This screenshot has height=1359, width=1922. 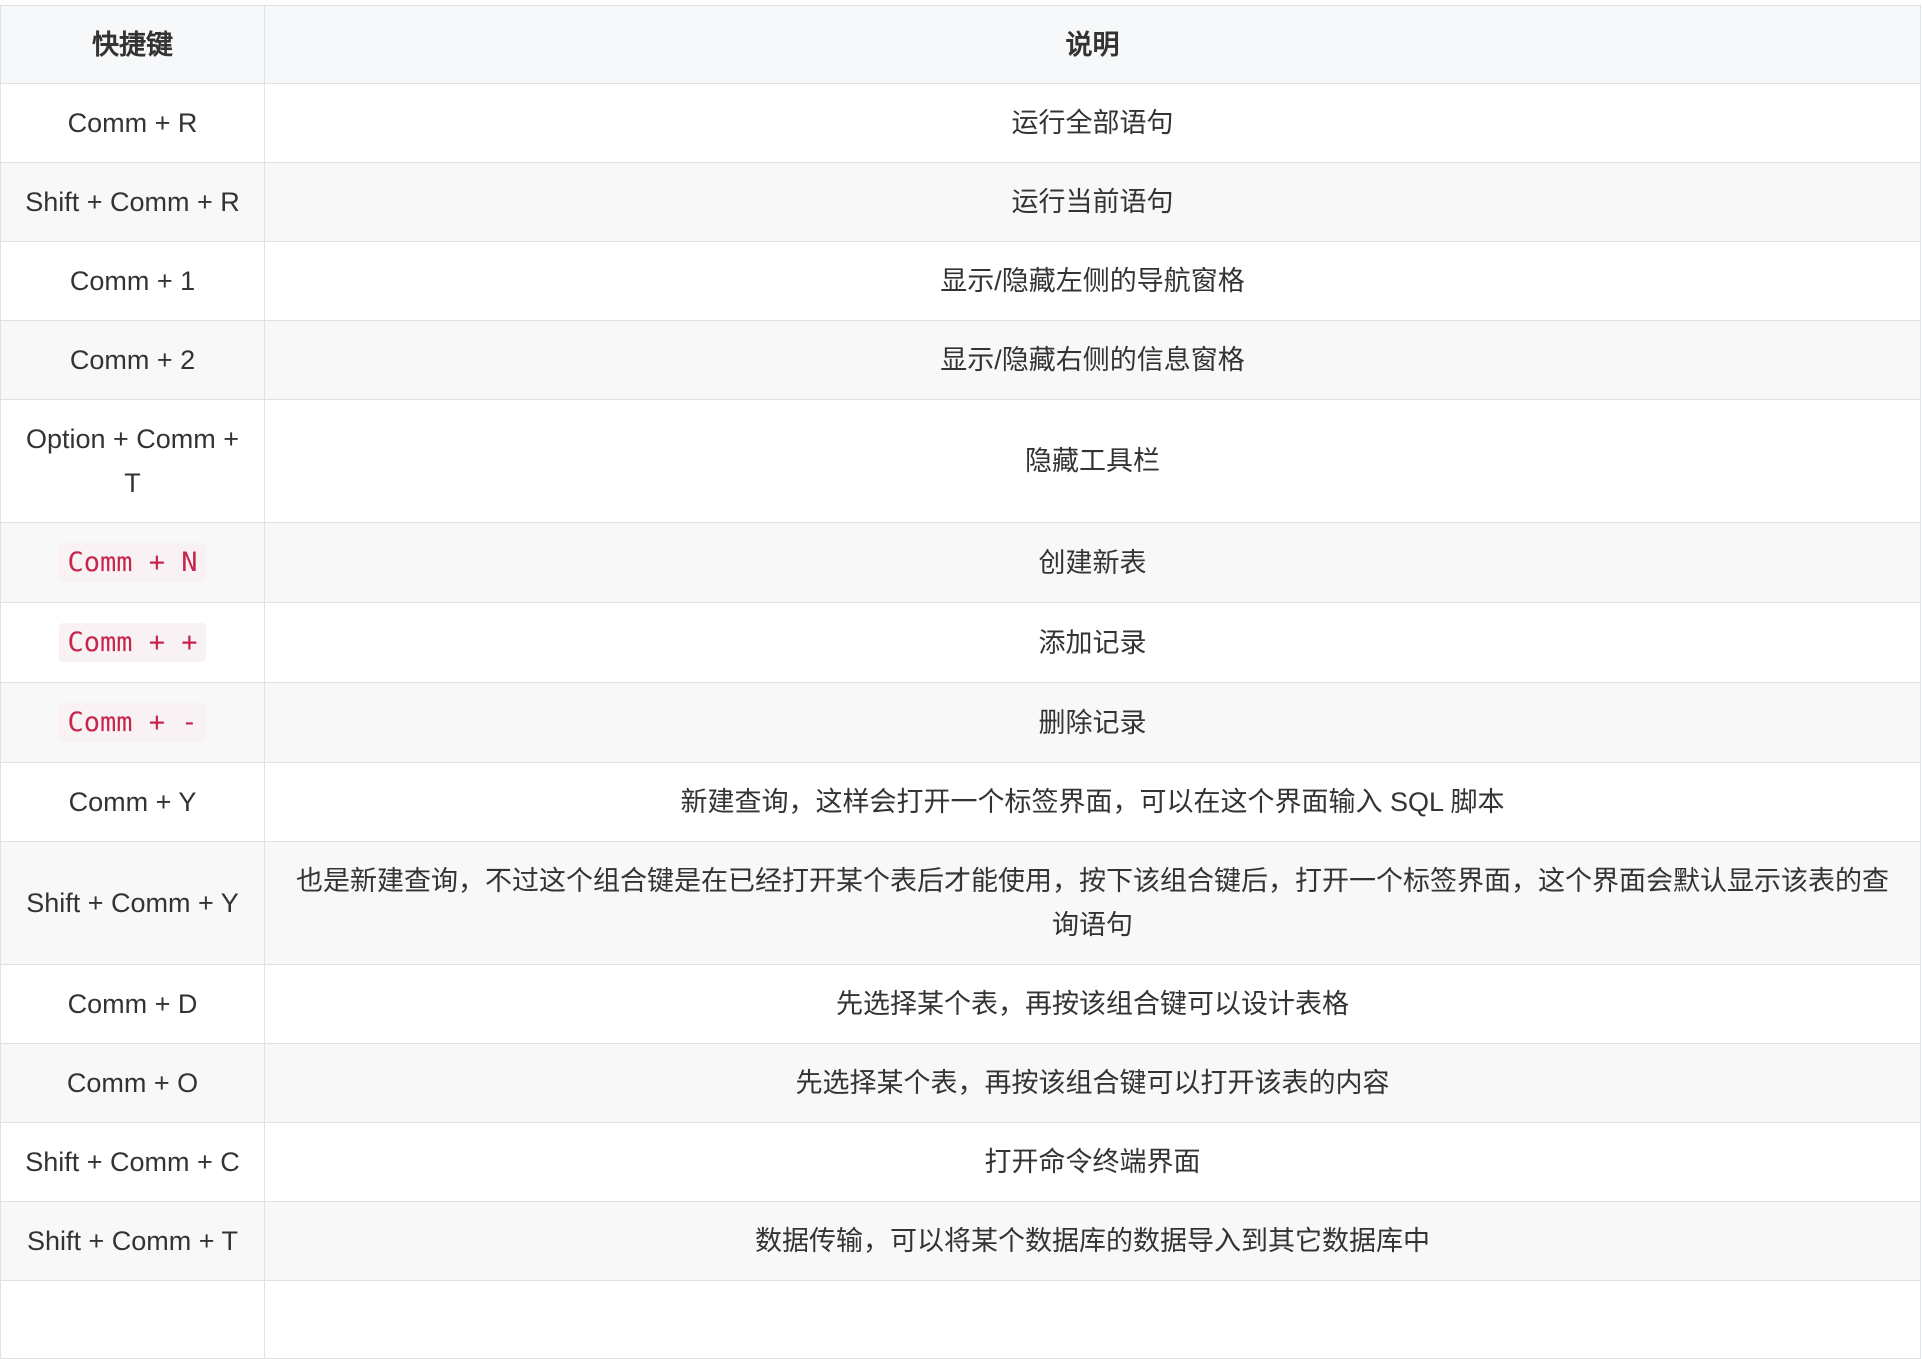 I want to click on shortcut-cell, so click(x=132, y=1319).